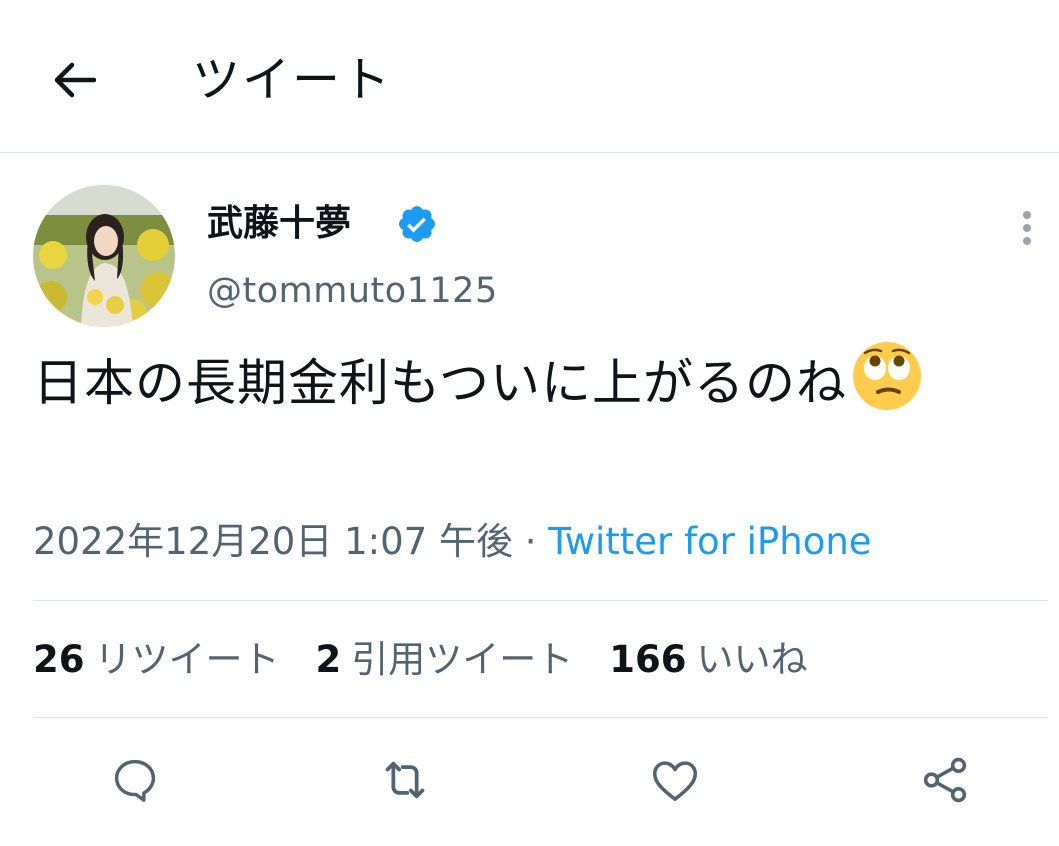 This screenshot has height=846, width=1059. I want to click on retweet-icon, so click(405, 780).